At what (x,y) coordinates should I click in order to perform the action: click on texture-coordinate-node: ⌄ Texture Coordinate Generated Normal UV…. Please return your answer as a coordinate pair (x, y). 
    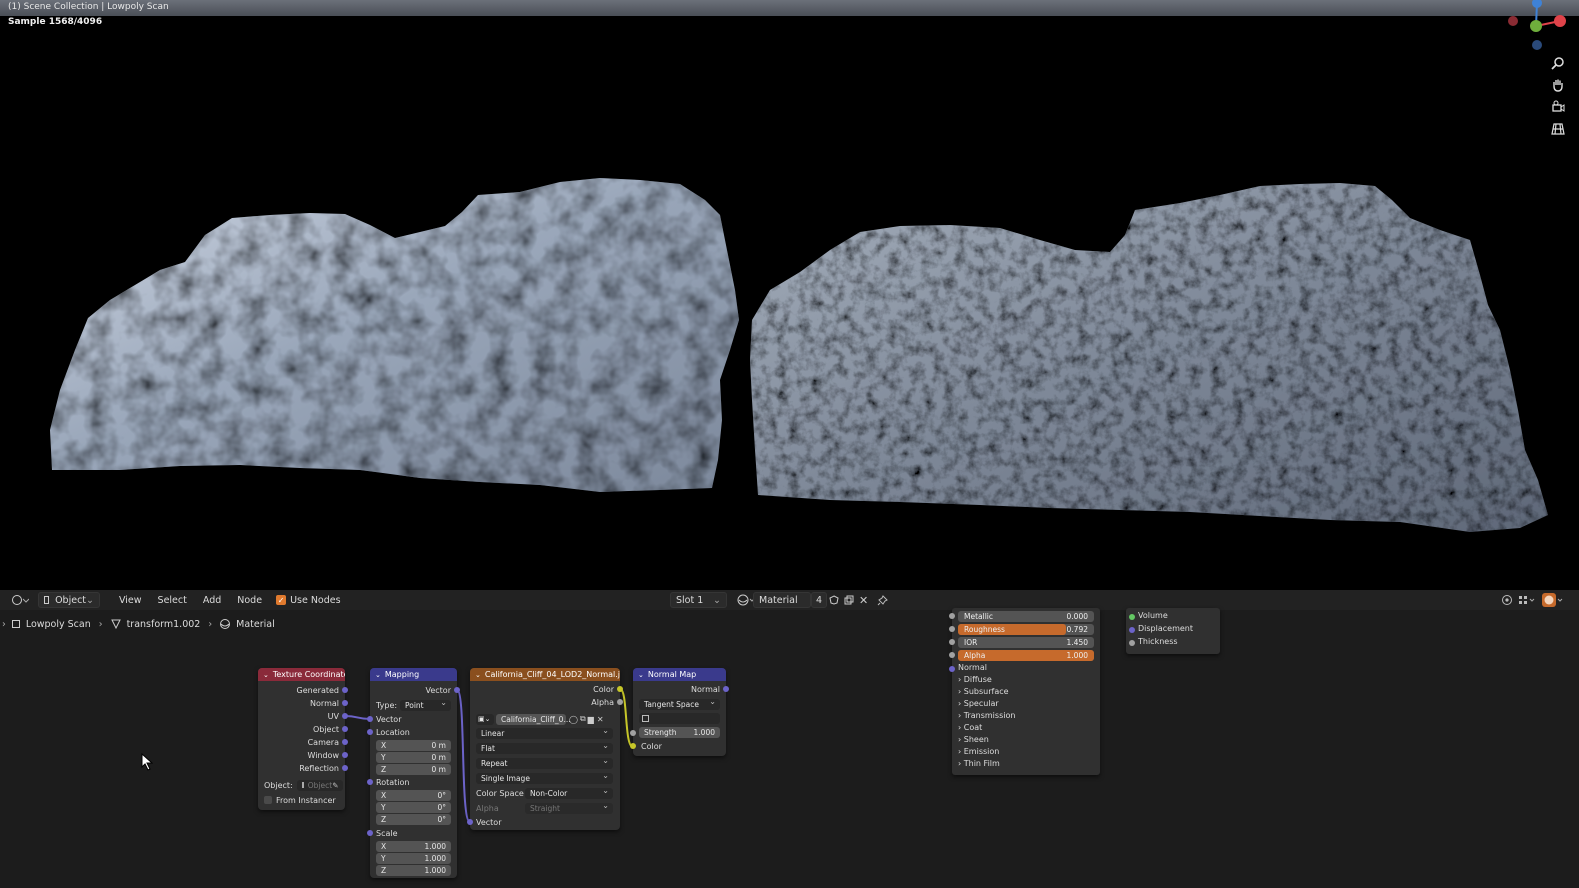
    Looking at the image, I should click on (303, 739).